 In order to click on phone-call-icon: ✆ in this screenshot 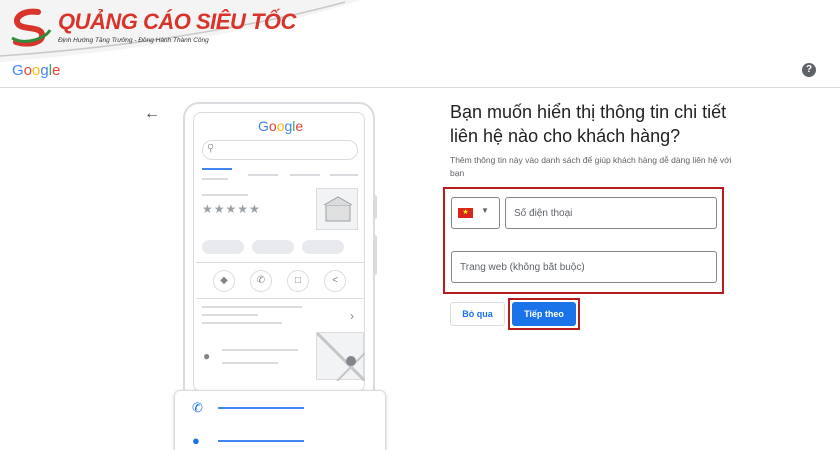, I will do `click(197, 407)`.